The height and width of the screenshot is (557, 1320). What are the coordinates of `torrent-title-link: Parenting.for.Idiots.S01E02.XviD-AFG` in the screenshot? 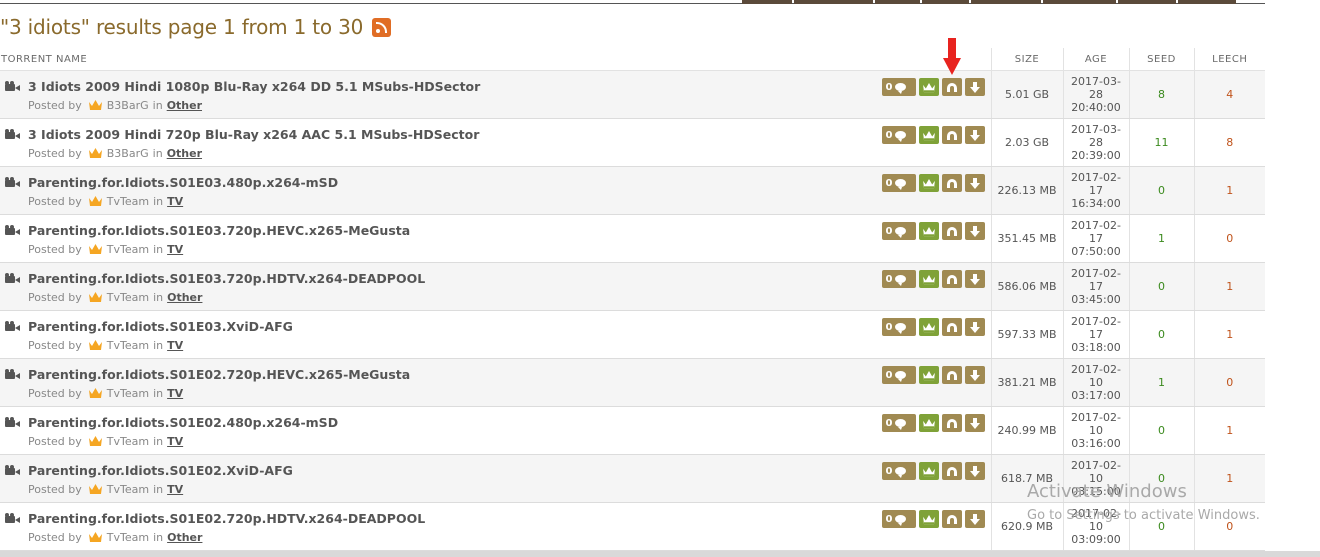 It's located at (160, 470).